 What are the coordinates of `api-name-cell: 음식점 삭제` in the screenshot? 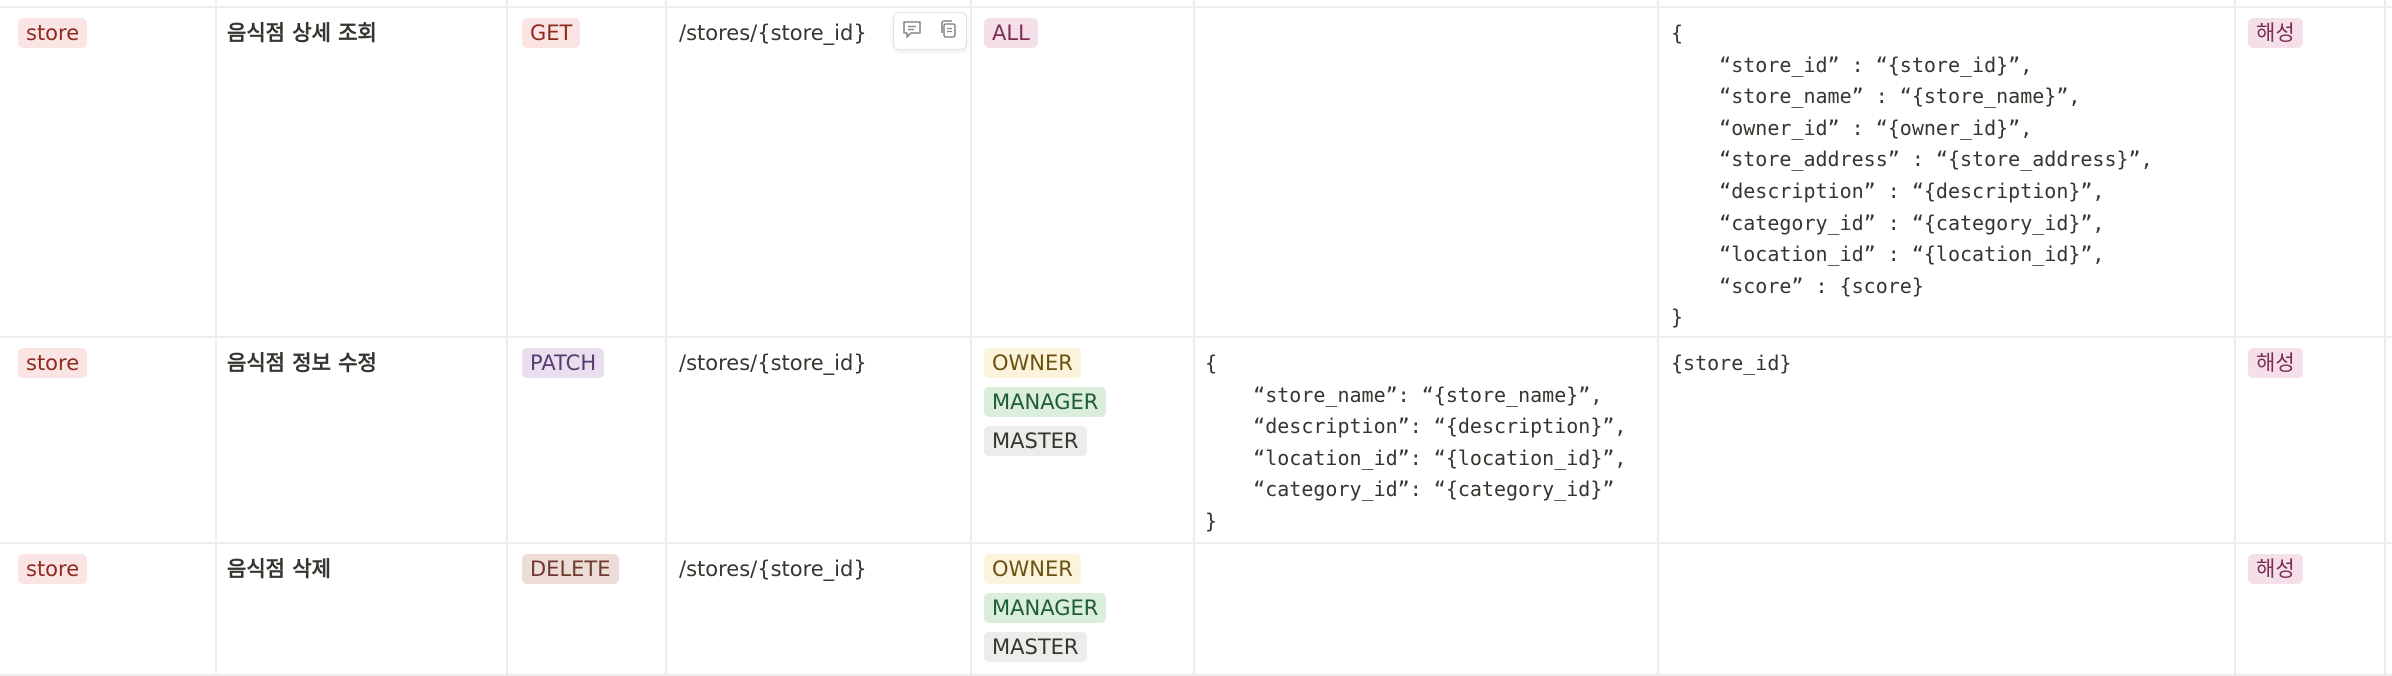 It's located at (361, 609).